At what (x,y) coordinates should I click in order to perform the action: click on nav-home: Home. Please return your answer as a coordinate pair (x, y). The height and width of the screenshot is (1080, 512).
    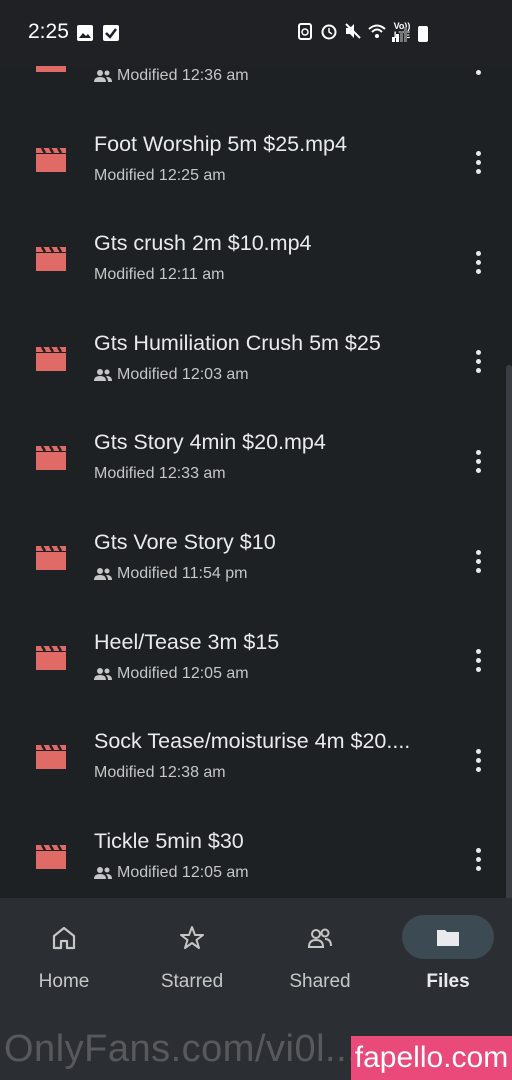
    Looking at the image, I should click on (64, 958).